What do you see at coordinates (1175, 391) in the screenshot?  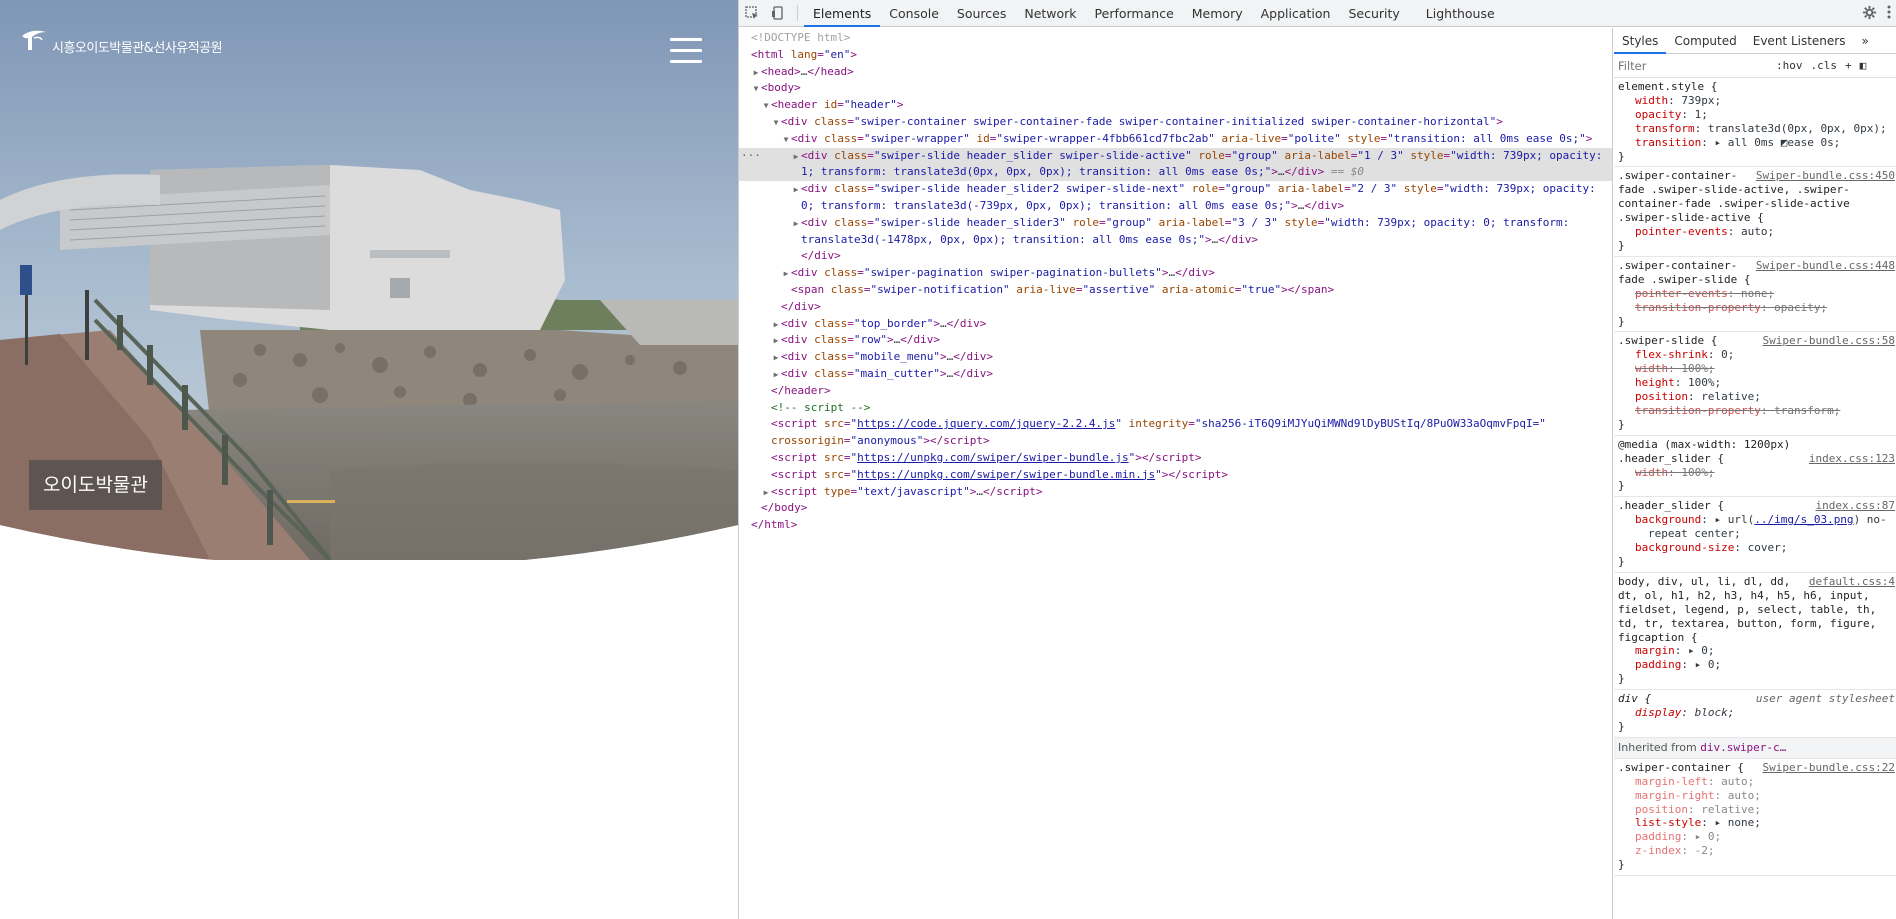 I see `tree-node: </header>` at bounding box center [1175, 391].